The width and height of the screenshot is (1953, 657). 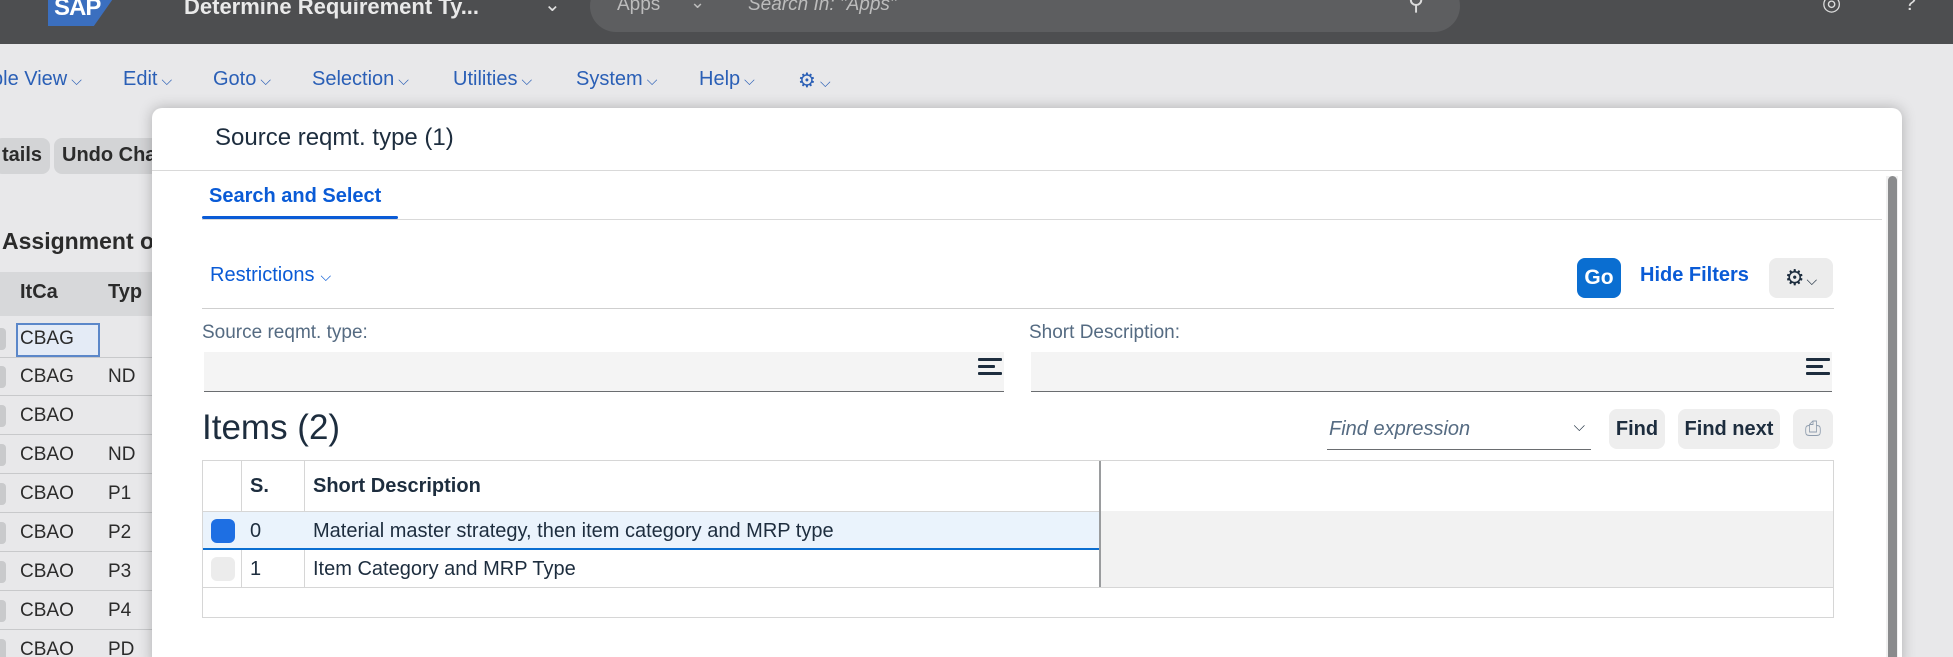 I want to click on restrictions-toggle: Restrictions ⌵, so click(x=270, y=275).